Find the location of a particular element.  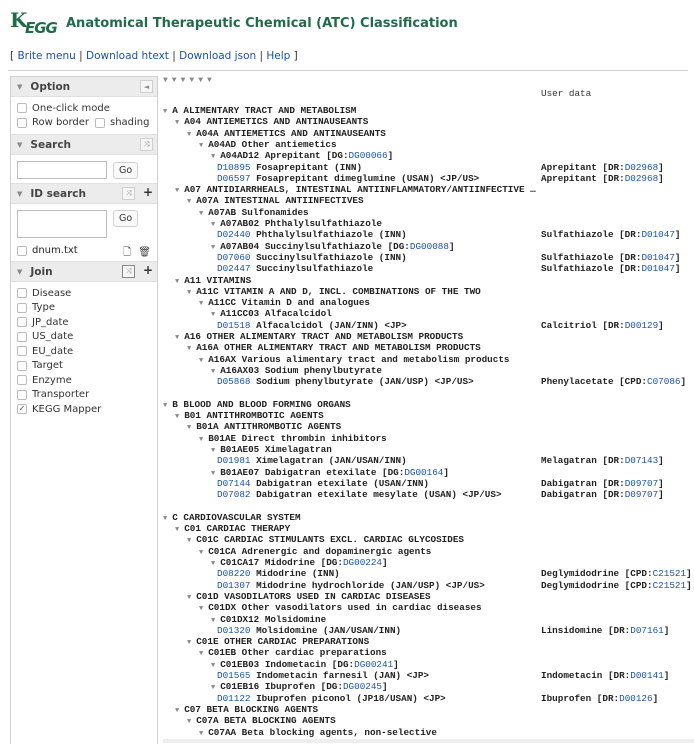

search-input is located at coordinates (62, 170).